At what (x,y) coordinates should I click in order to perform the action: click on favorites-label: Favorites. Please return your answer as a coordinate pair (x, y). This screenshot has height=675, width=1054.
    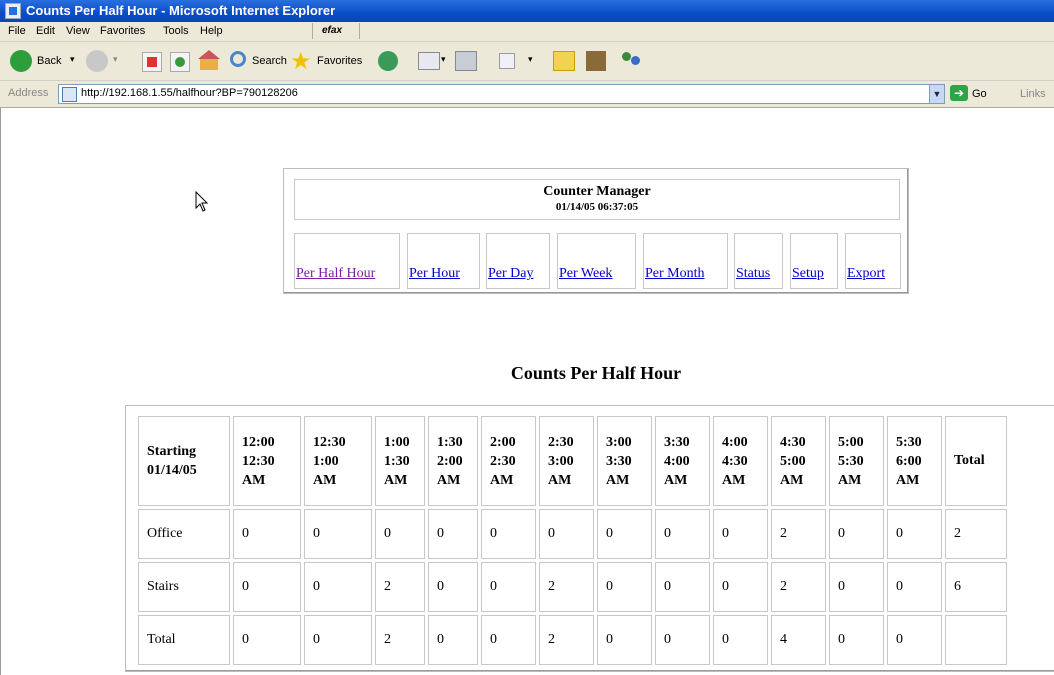
    Looking at the image, I should click on (339, 61).